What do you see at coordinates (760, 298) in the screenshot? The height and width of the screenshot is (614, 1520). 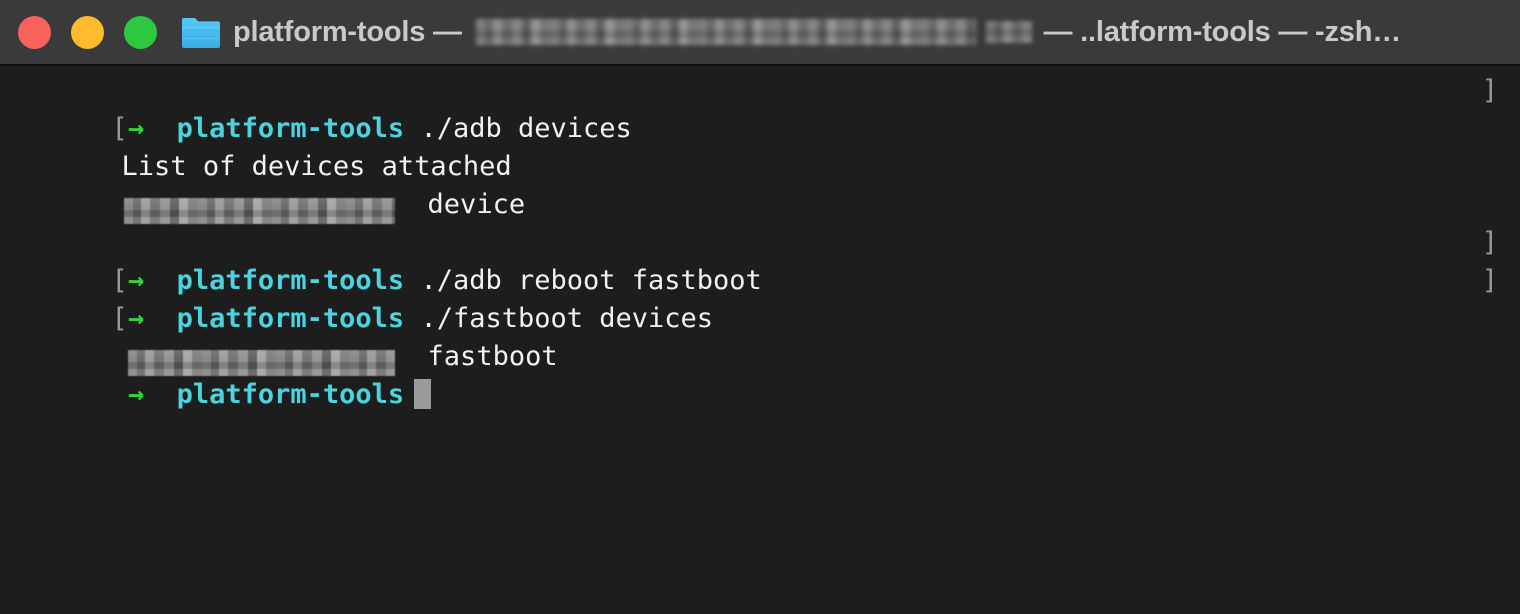 I see `terminal-line: [→ platform-tools ./fastboot devices ]` at bounding box center [760, 298].